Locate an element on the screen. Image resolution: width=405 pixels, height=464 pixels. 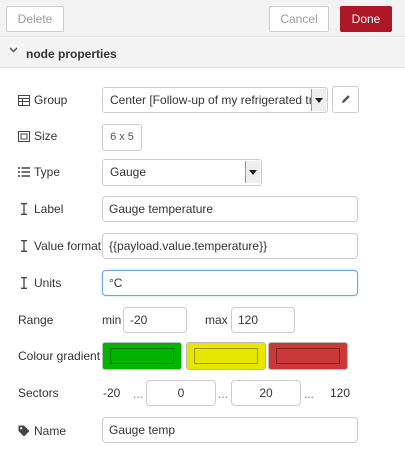
resize-icon is located at coordinates (24, 136).